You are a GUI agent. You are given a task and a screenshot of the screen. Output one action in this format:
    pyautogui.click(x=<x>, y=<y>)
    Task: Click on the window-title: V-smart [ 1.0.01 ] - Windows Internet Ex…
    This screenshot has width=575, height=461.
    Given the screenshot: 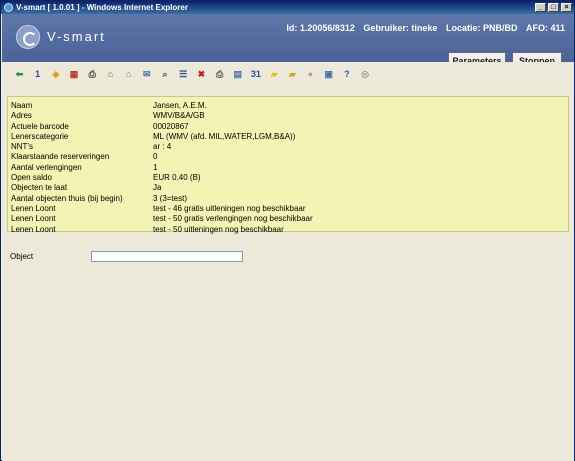 What is the action you would take?
    pyautogui.click(x=102, y=7)
    